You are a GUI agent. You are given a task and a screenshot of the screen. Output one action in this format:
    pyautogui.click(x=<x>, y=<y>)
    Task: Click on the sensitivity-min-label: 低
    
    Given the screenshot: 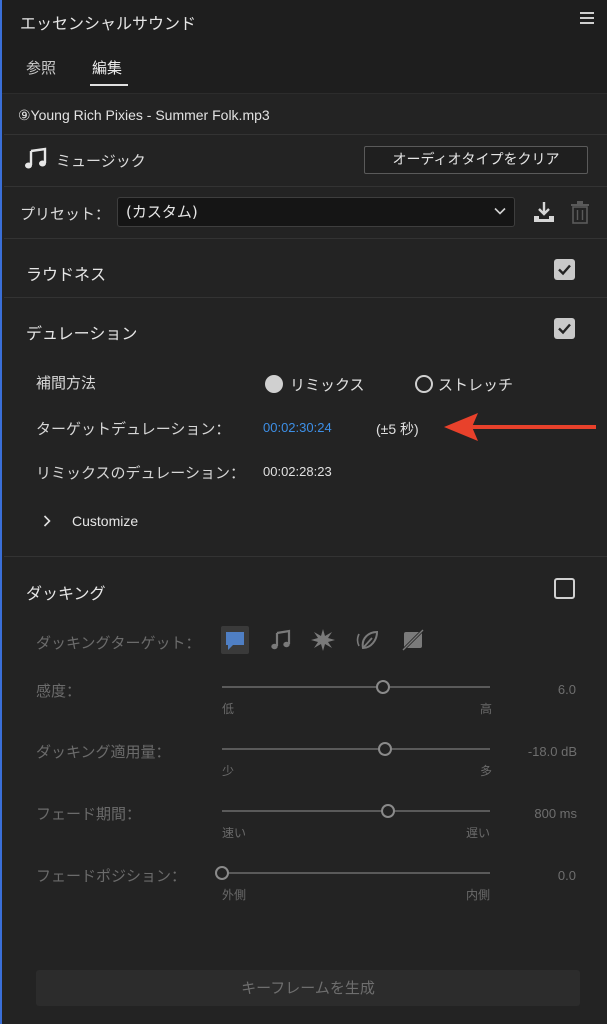 What is the action you would take?
    pyautogui.click(x=228, y=709)
    